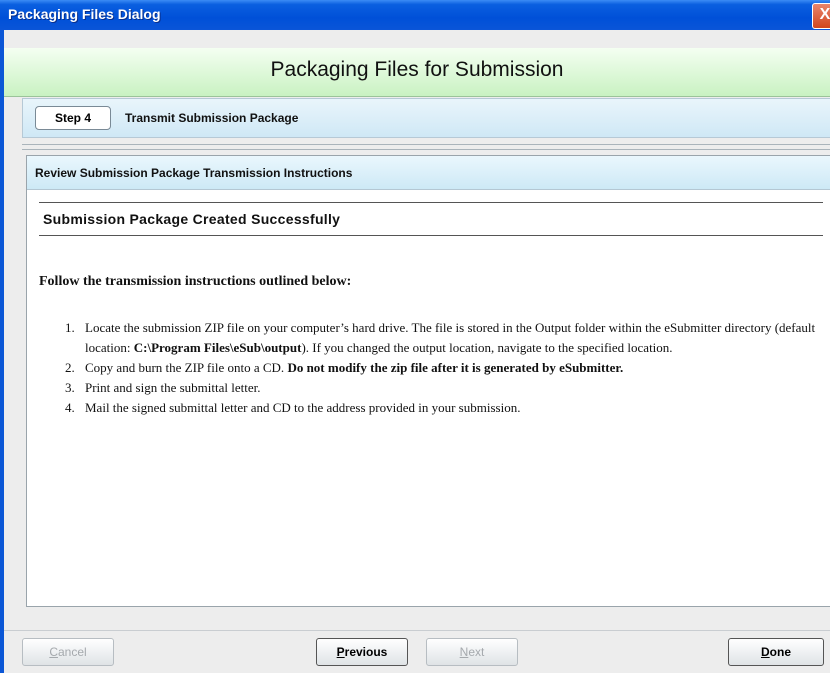 The image size is (830, 673). Describe the element at coordinates (431, 219) in the screenshot. I see `success-banner: Submission Package Created Successfully` at that location.